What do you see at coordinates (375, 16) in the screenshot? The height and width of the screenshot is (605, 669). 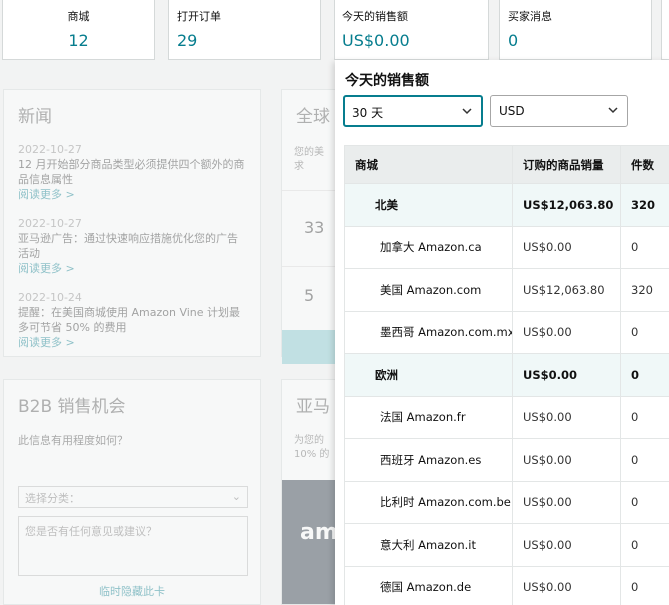 I see `card-label: 今天的销售额` at bounding box center [375, 16].